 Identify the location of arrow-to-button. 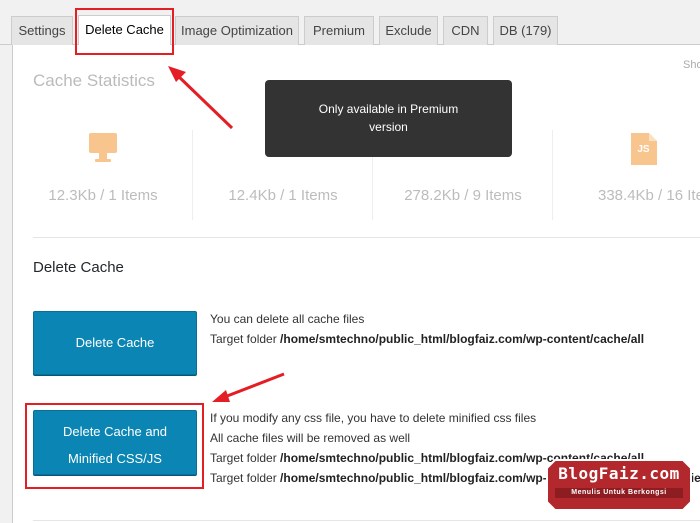
(248, 387).